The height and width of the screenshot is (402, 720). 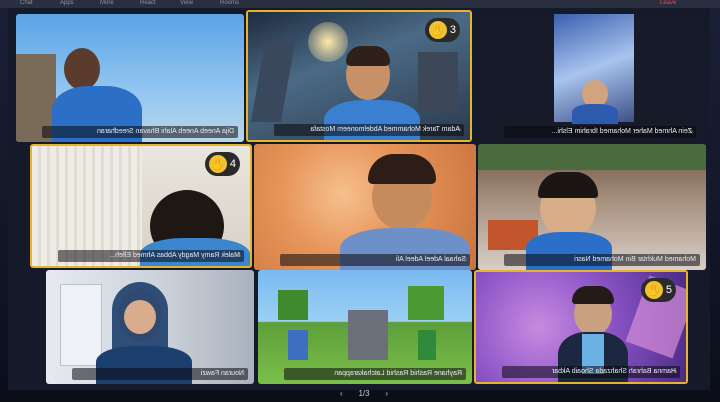 I want to click on raised-hand-indicator: ✋ 5, so click(x=658, y=290).